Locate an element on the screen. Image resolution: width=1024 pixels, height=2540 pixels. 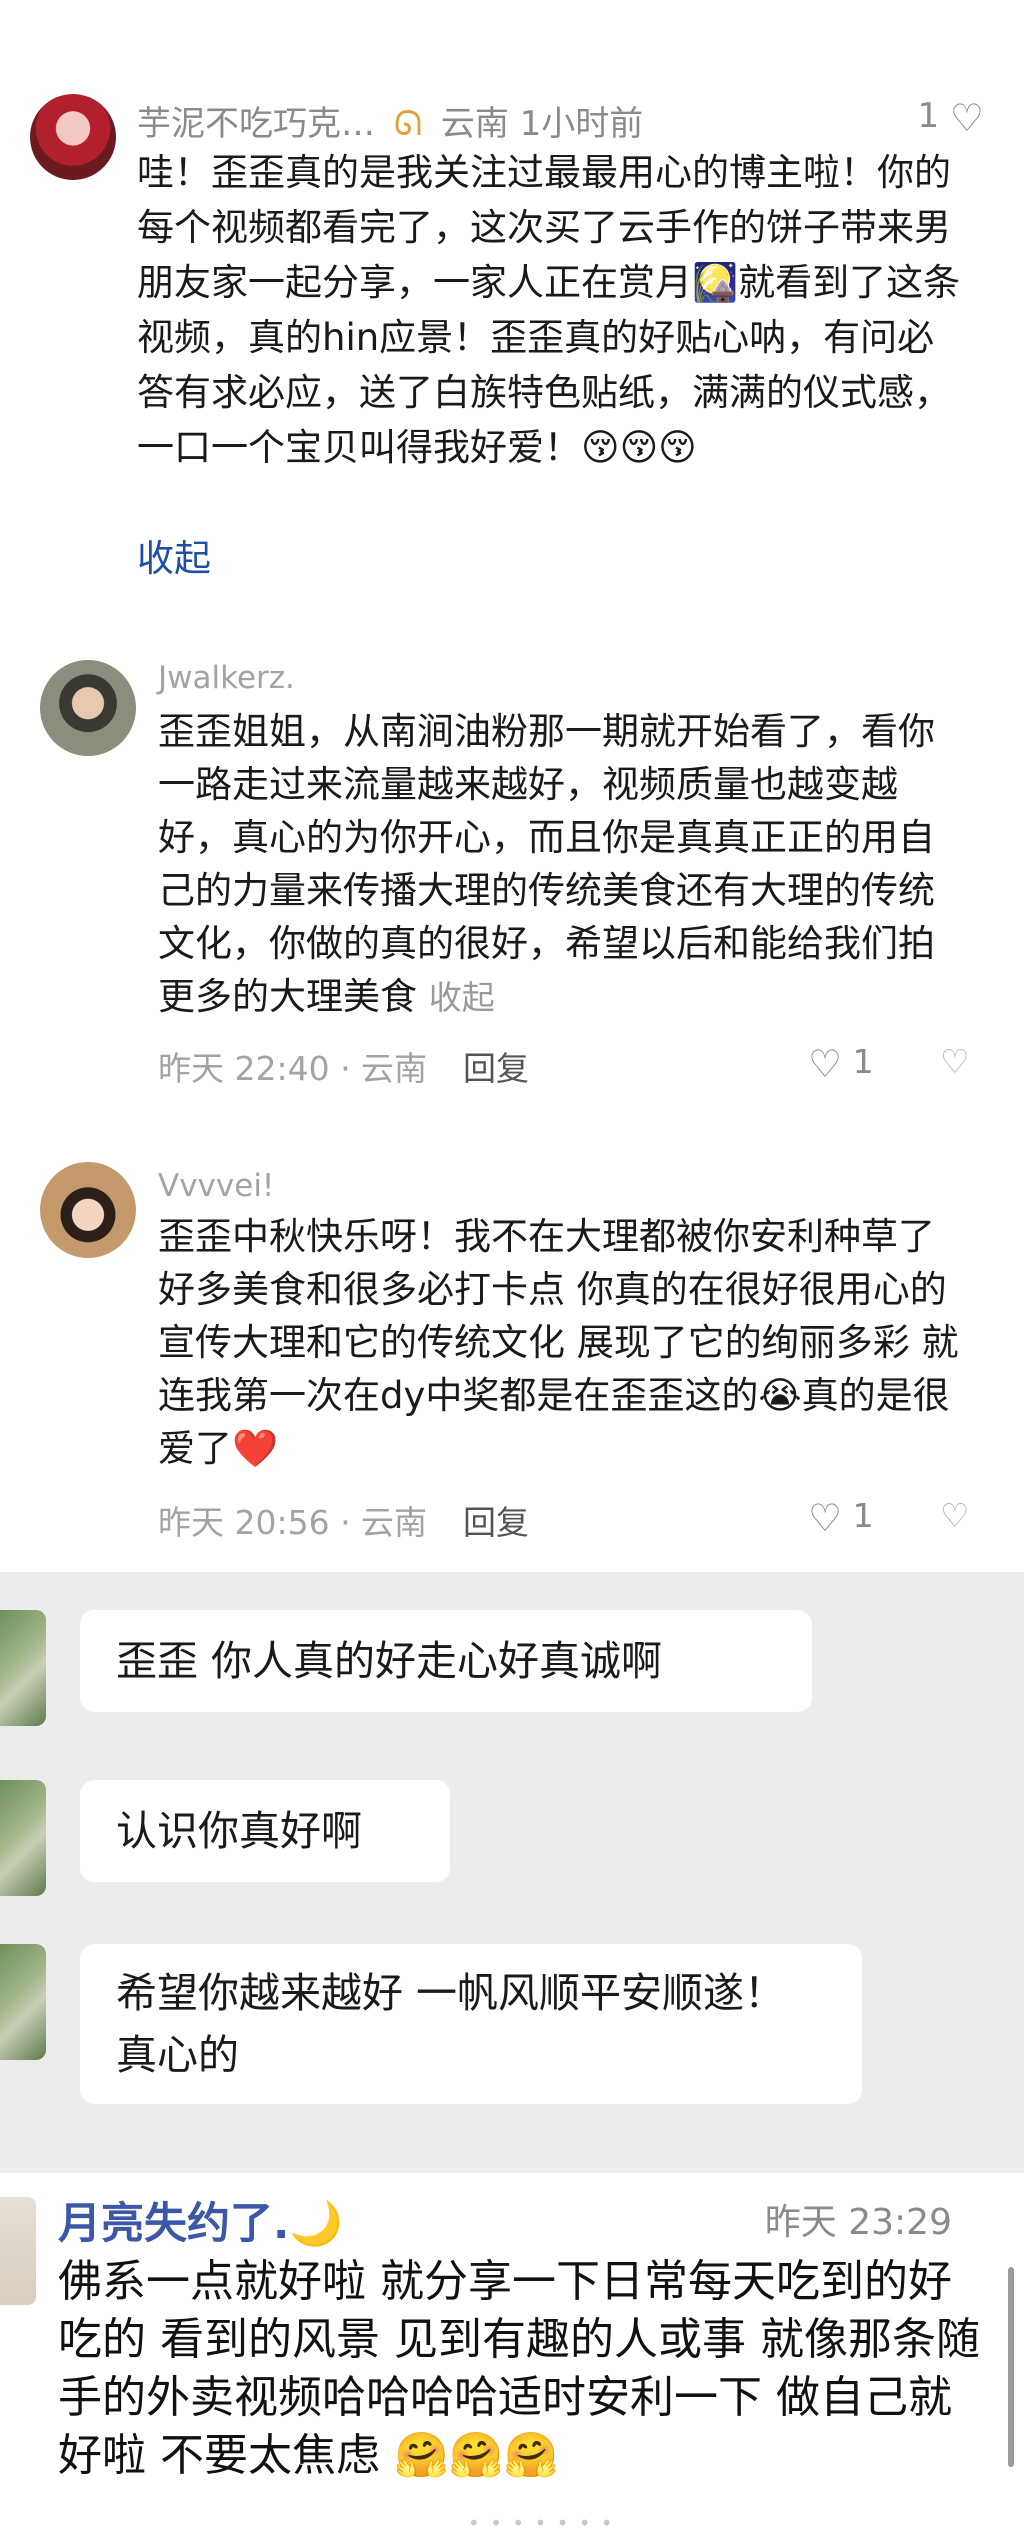
comment-footer: 昨天 20:56 · 云南 回复 ♡ 1 ♡ is located at coordinates (568, 1519).